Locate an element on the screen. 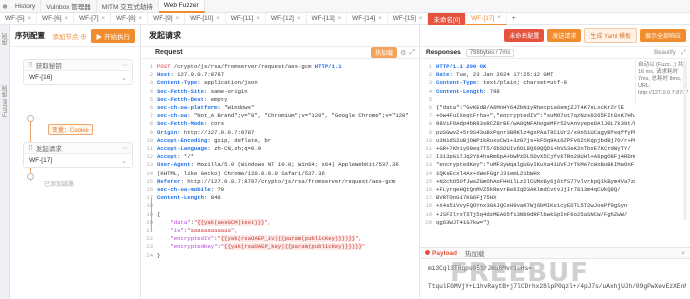 This screenshot has height=299, width=690. fuzzer-tab: WF-[10] × is located at coordinates (205, 18).